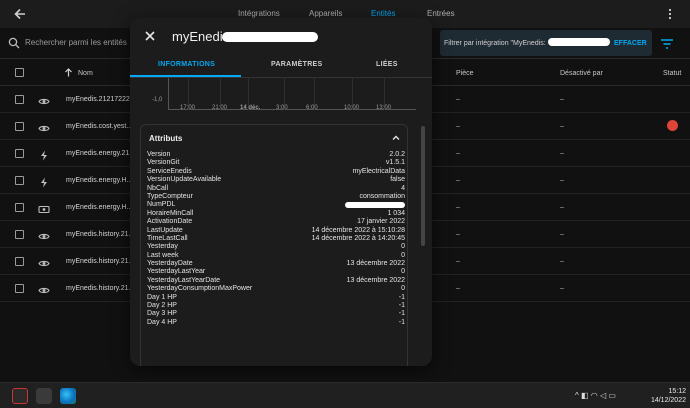 The image size is (690, 408). I want to click on attribute-row: ServiceEnedis myElectricalData, so click(276, 172).